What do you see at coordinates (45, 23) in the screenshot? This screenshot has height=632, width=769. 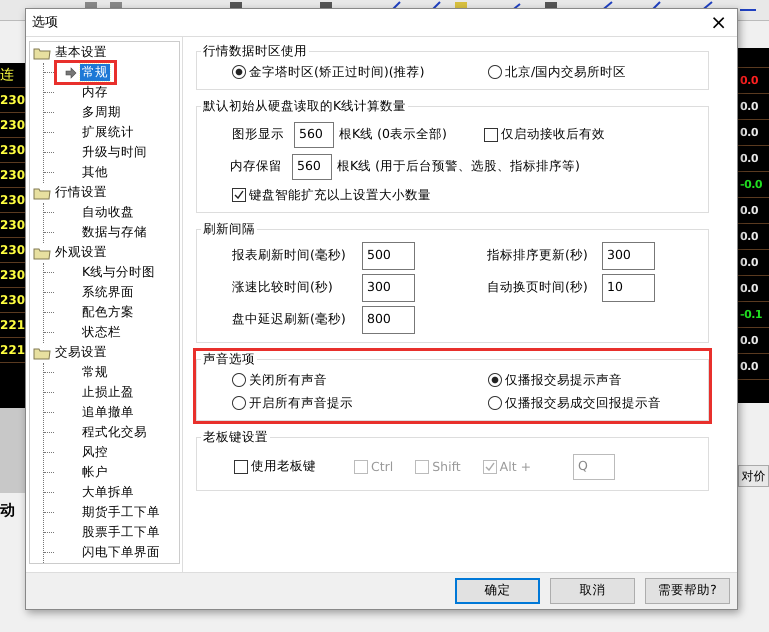 I see `window-title: 选项` at bounding box center [45, 23].